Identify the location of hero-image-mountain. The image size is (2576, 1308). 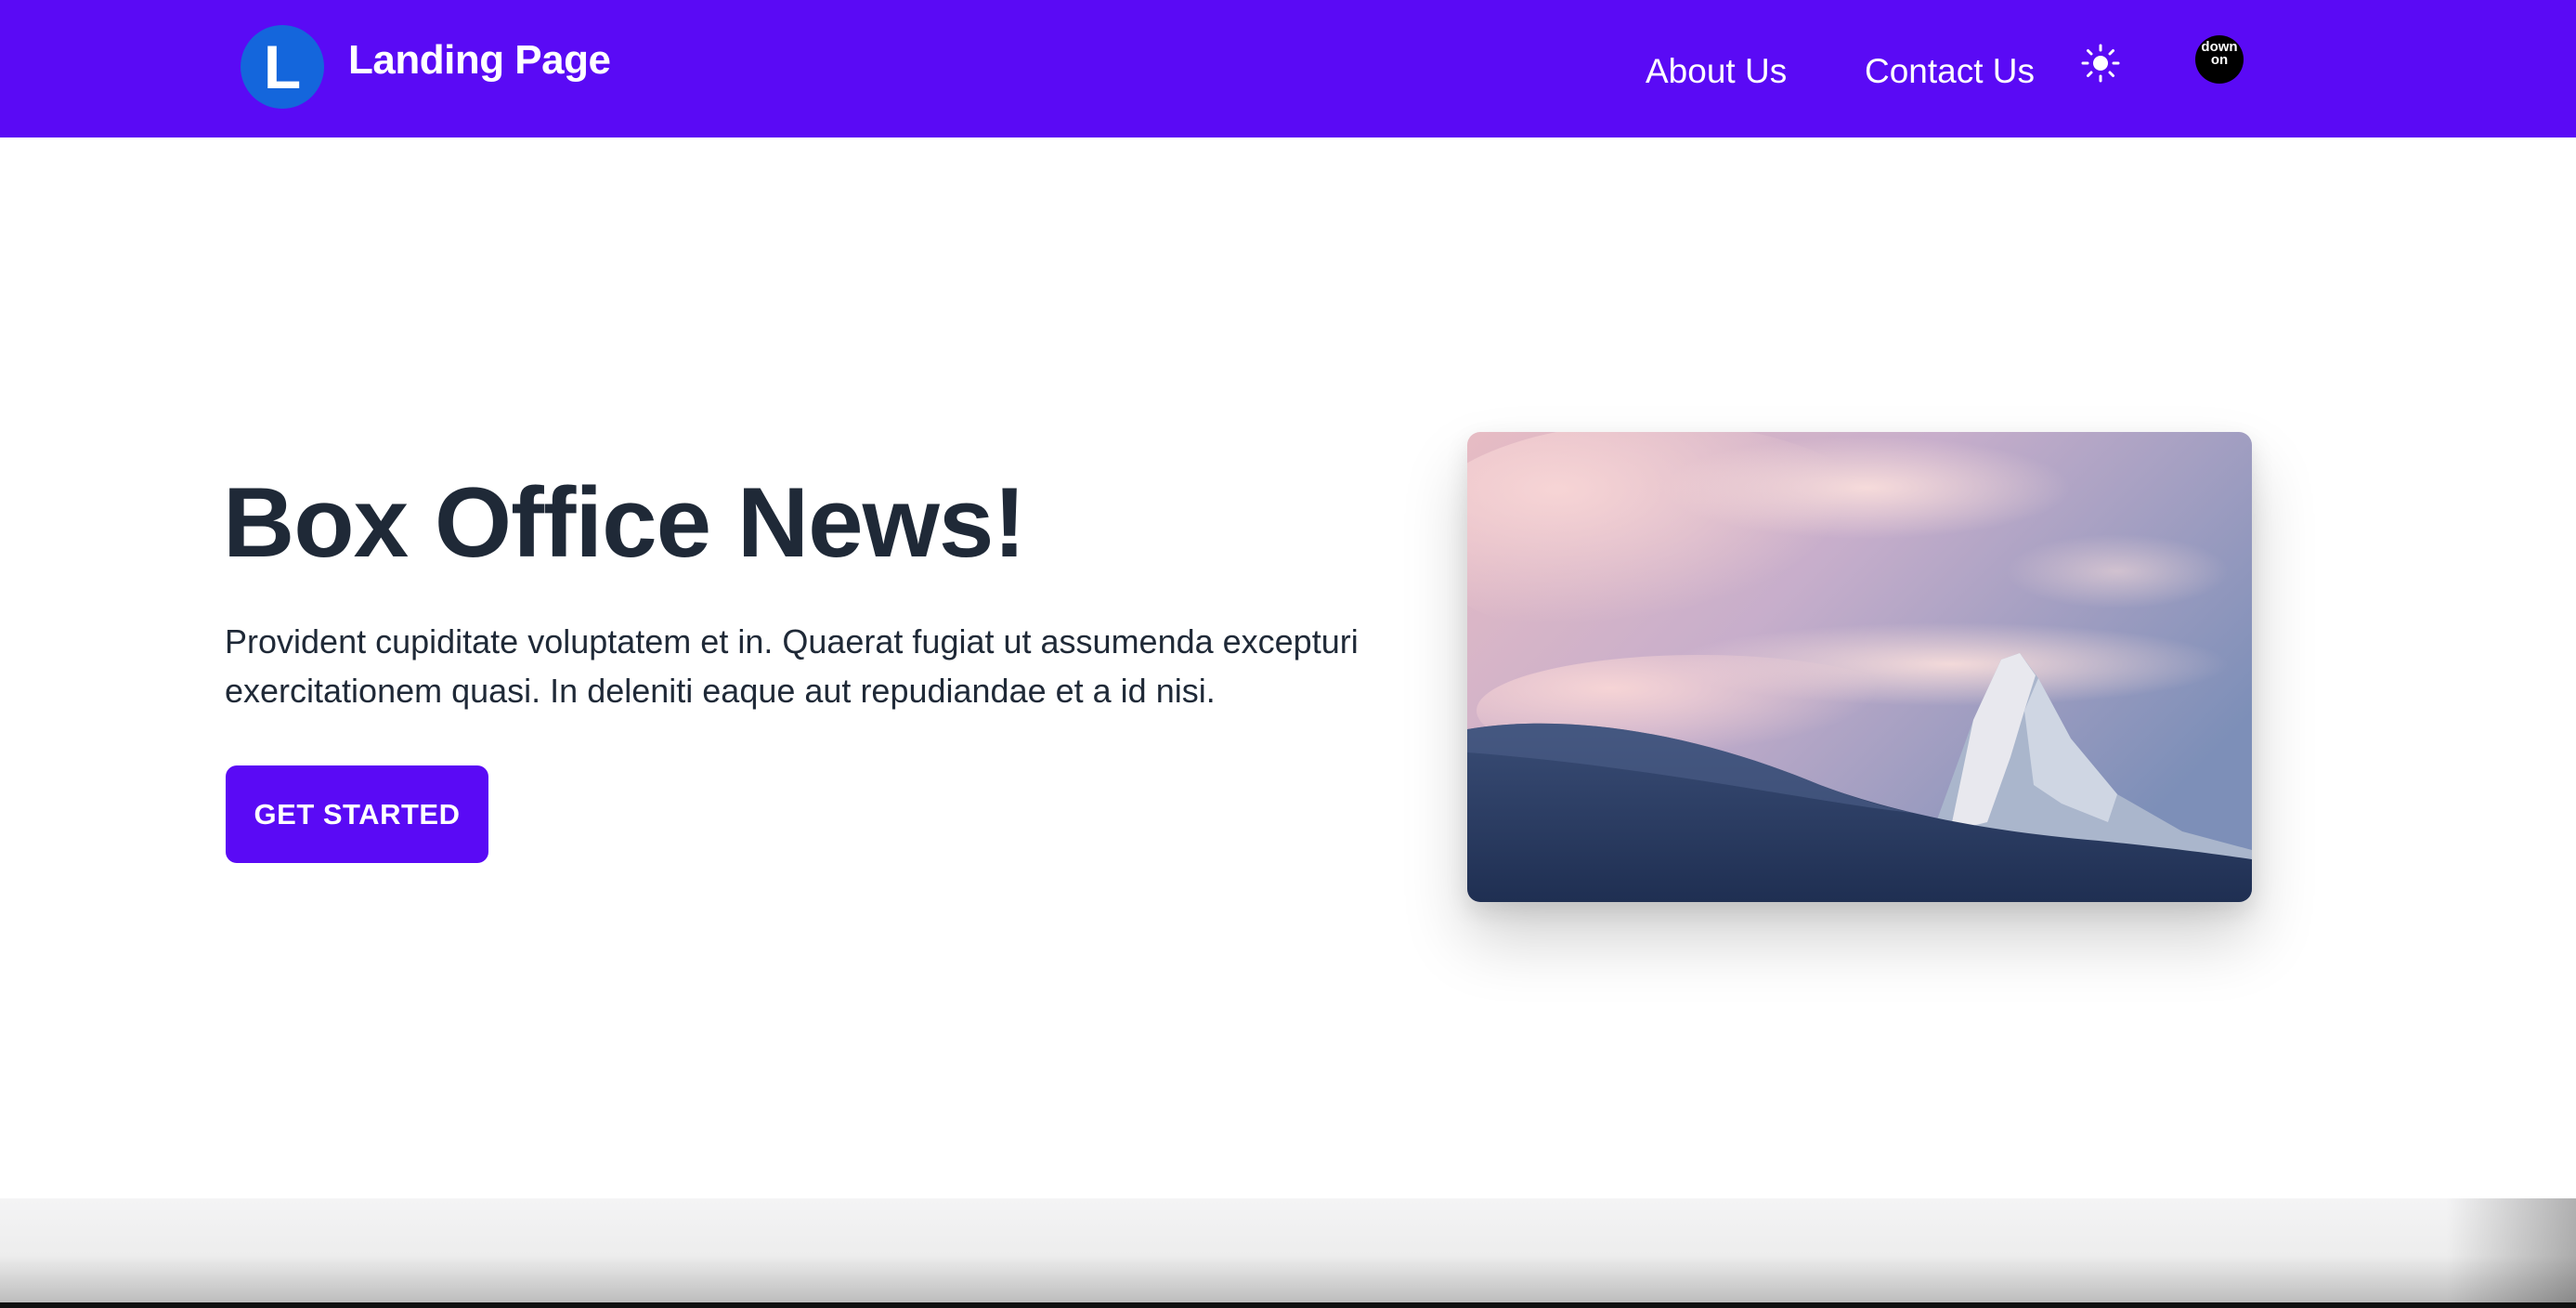
(1860, 667).